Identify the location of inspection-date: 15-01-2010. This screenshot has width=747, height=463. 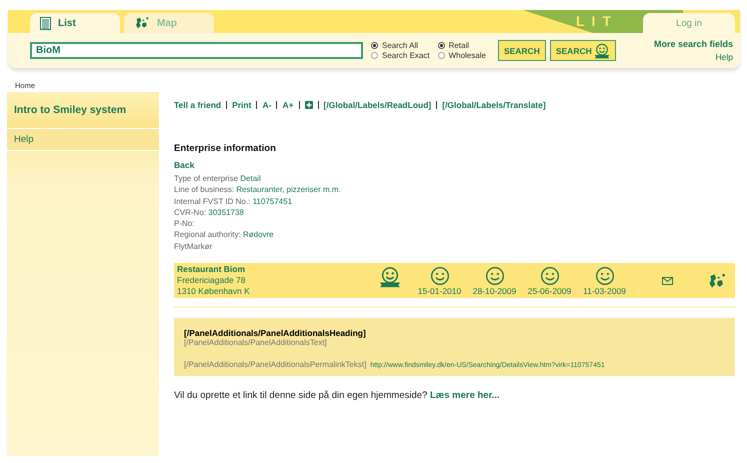
(440, 291).